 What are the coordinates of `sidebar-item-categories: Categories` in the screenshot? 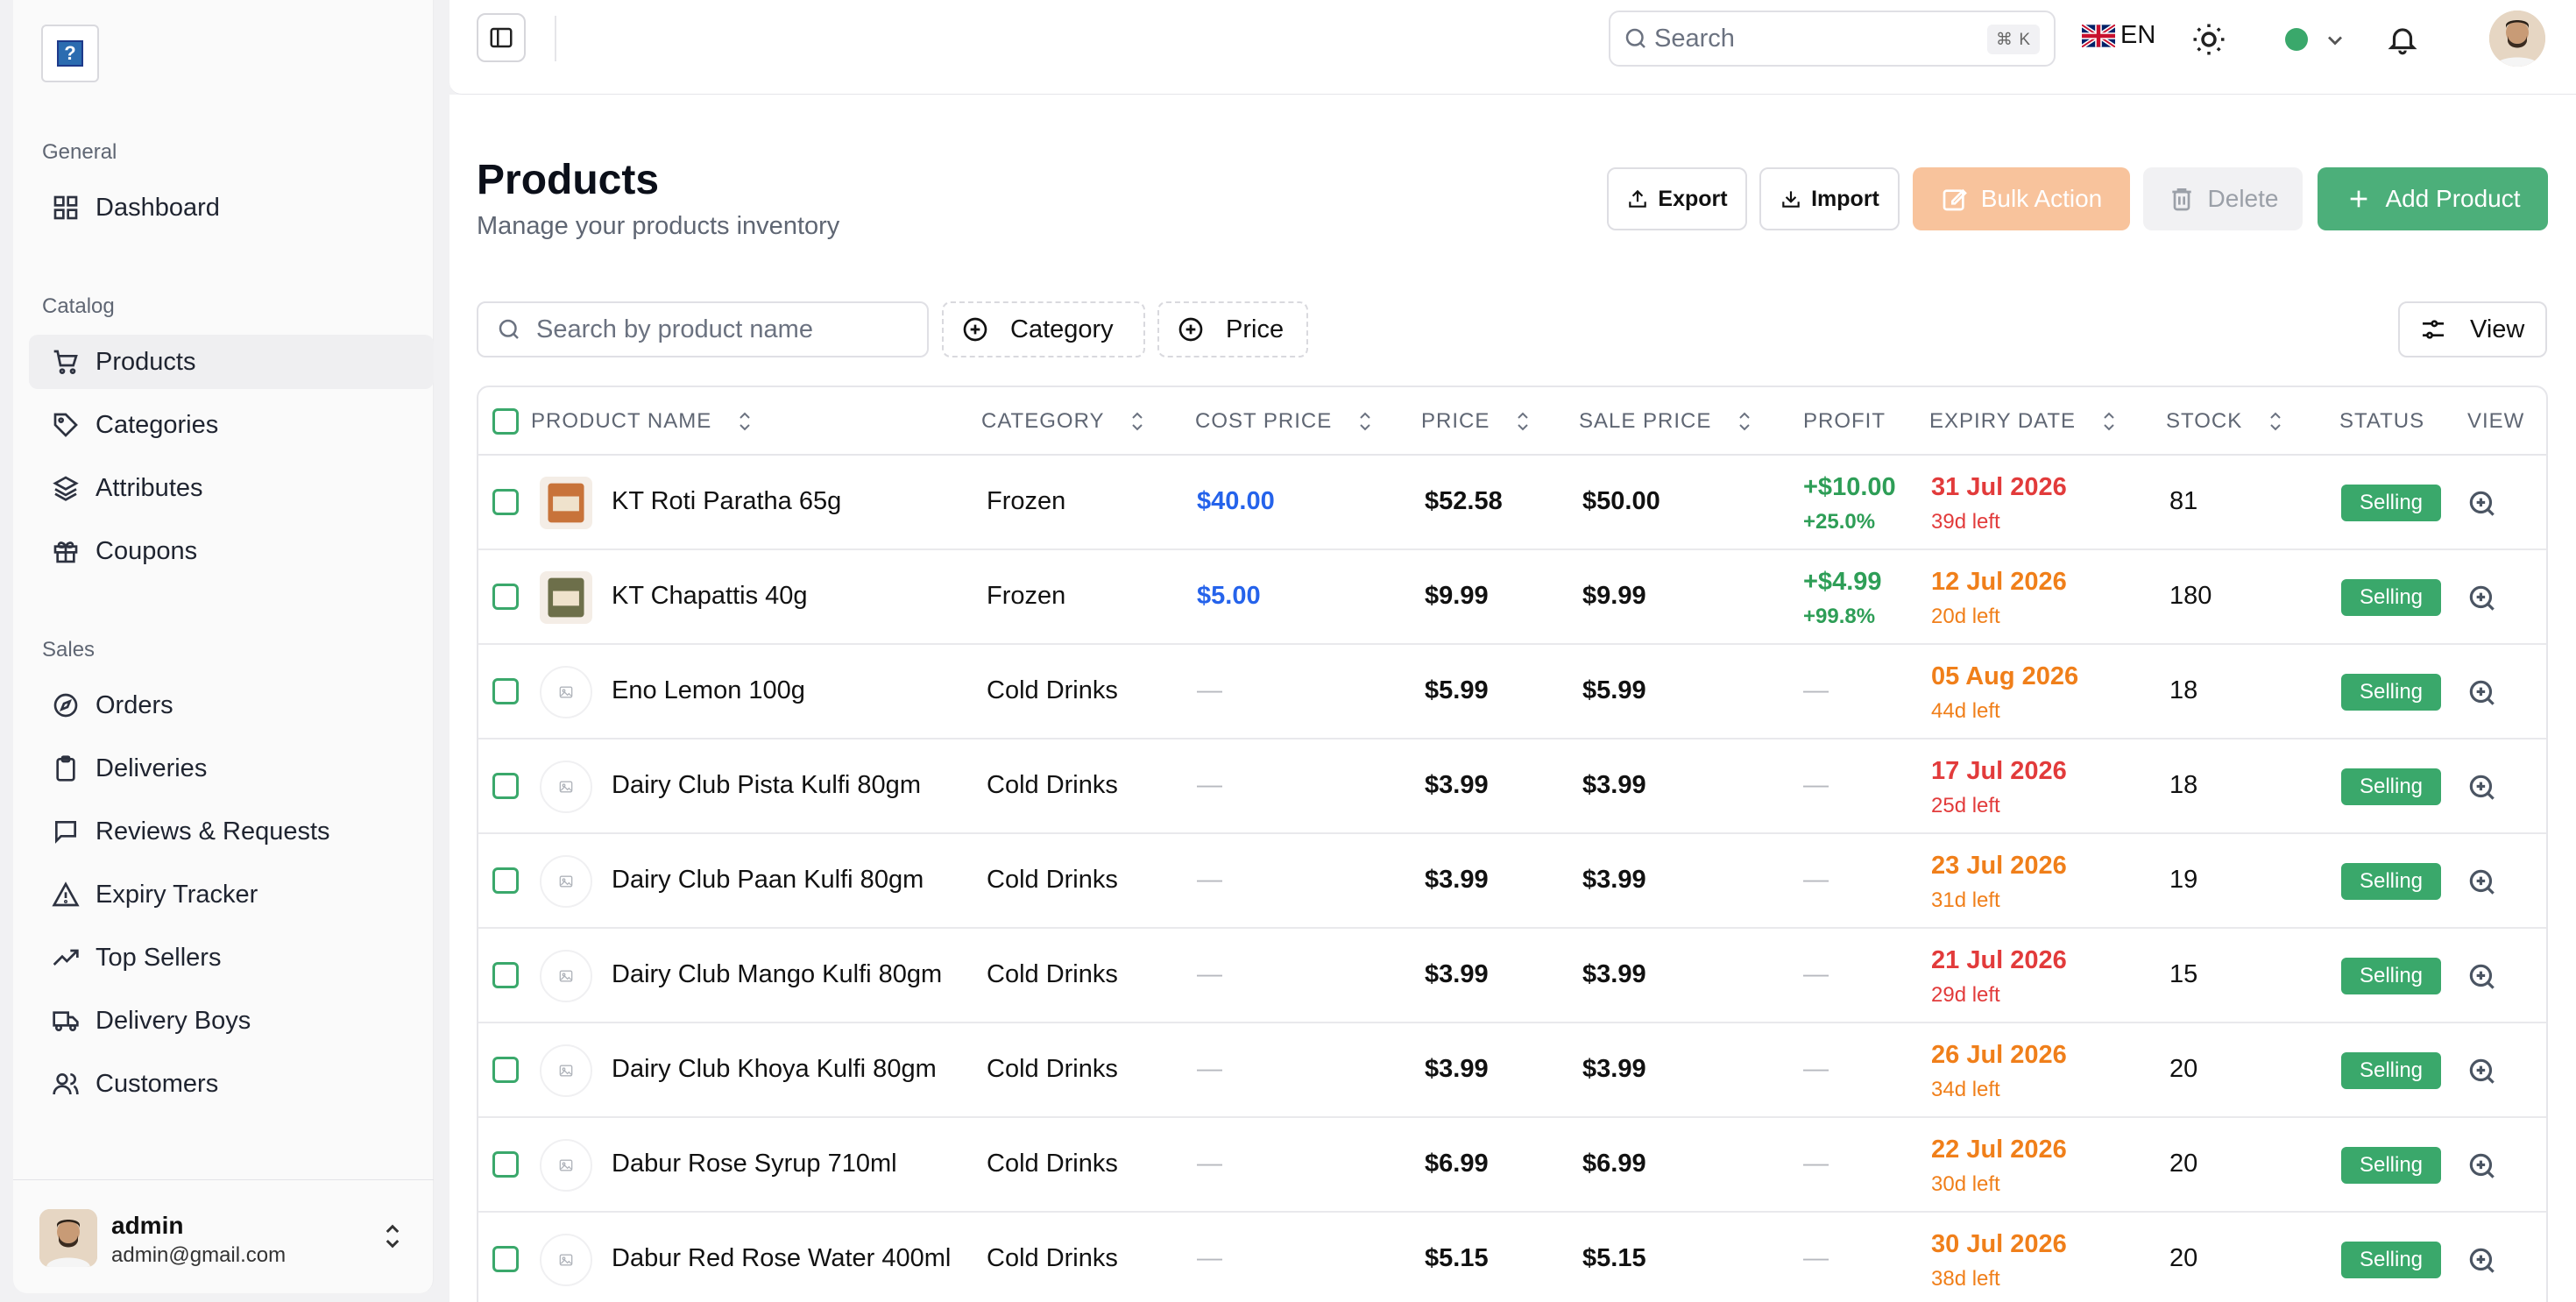 It's located at (231, 425).